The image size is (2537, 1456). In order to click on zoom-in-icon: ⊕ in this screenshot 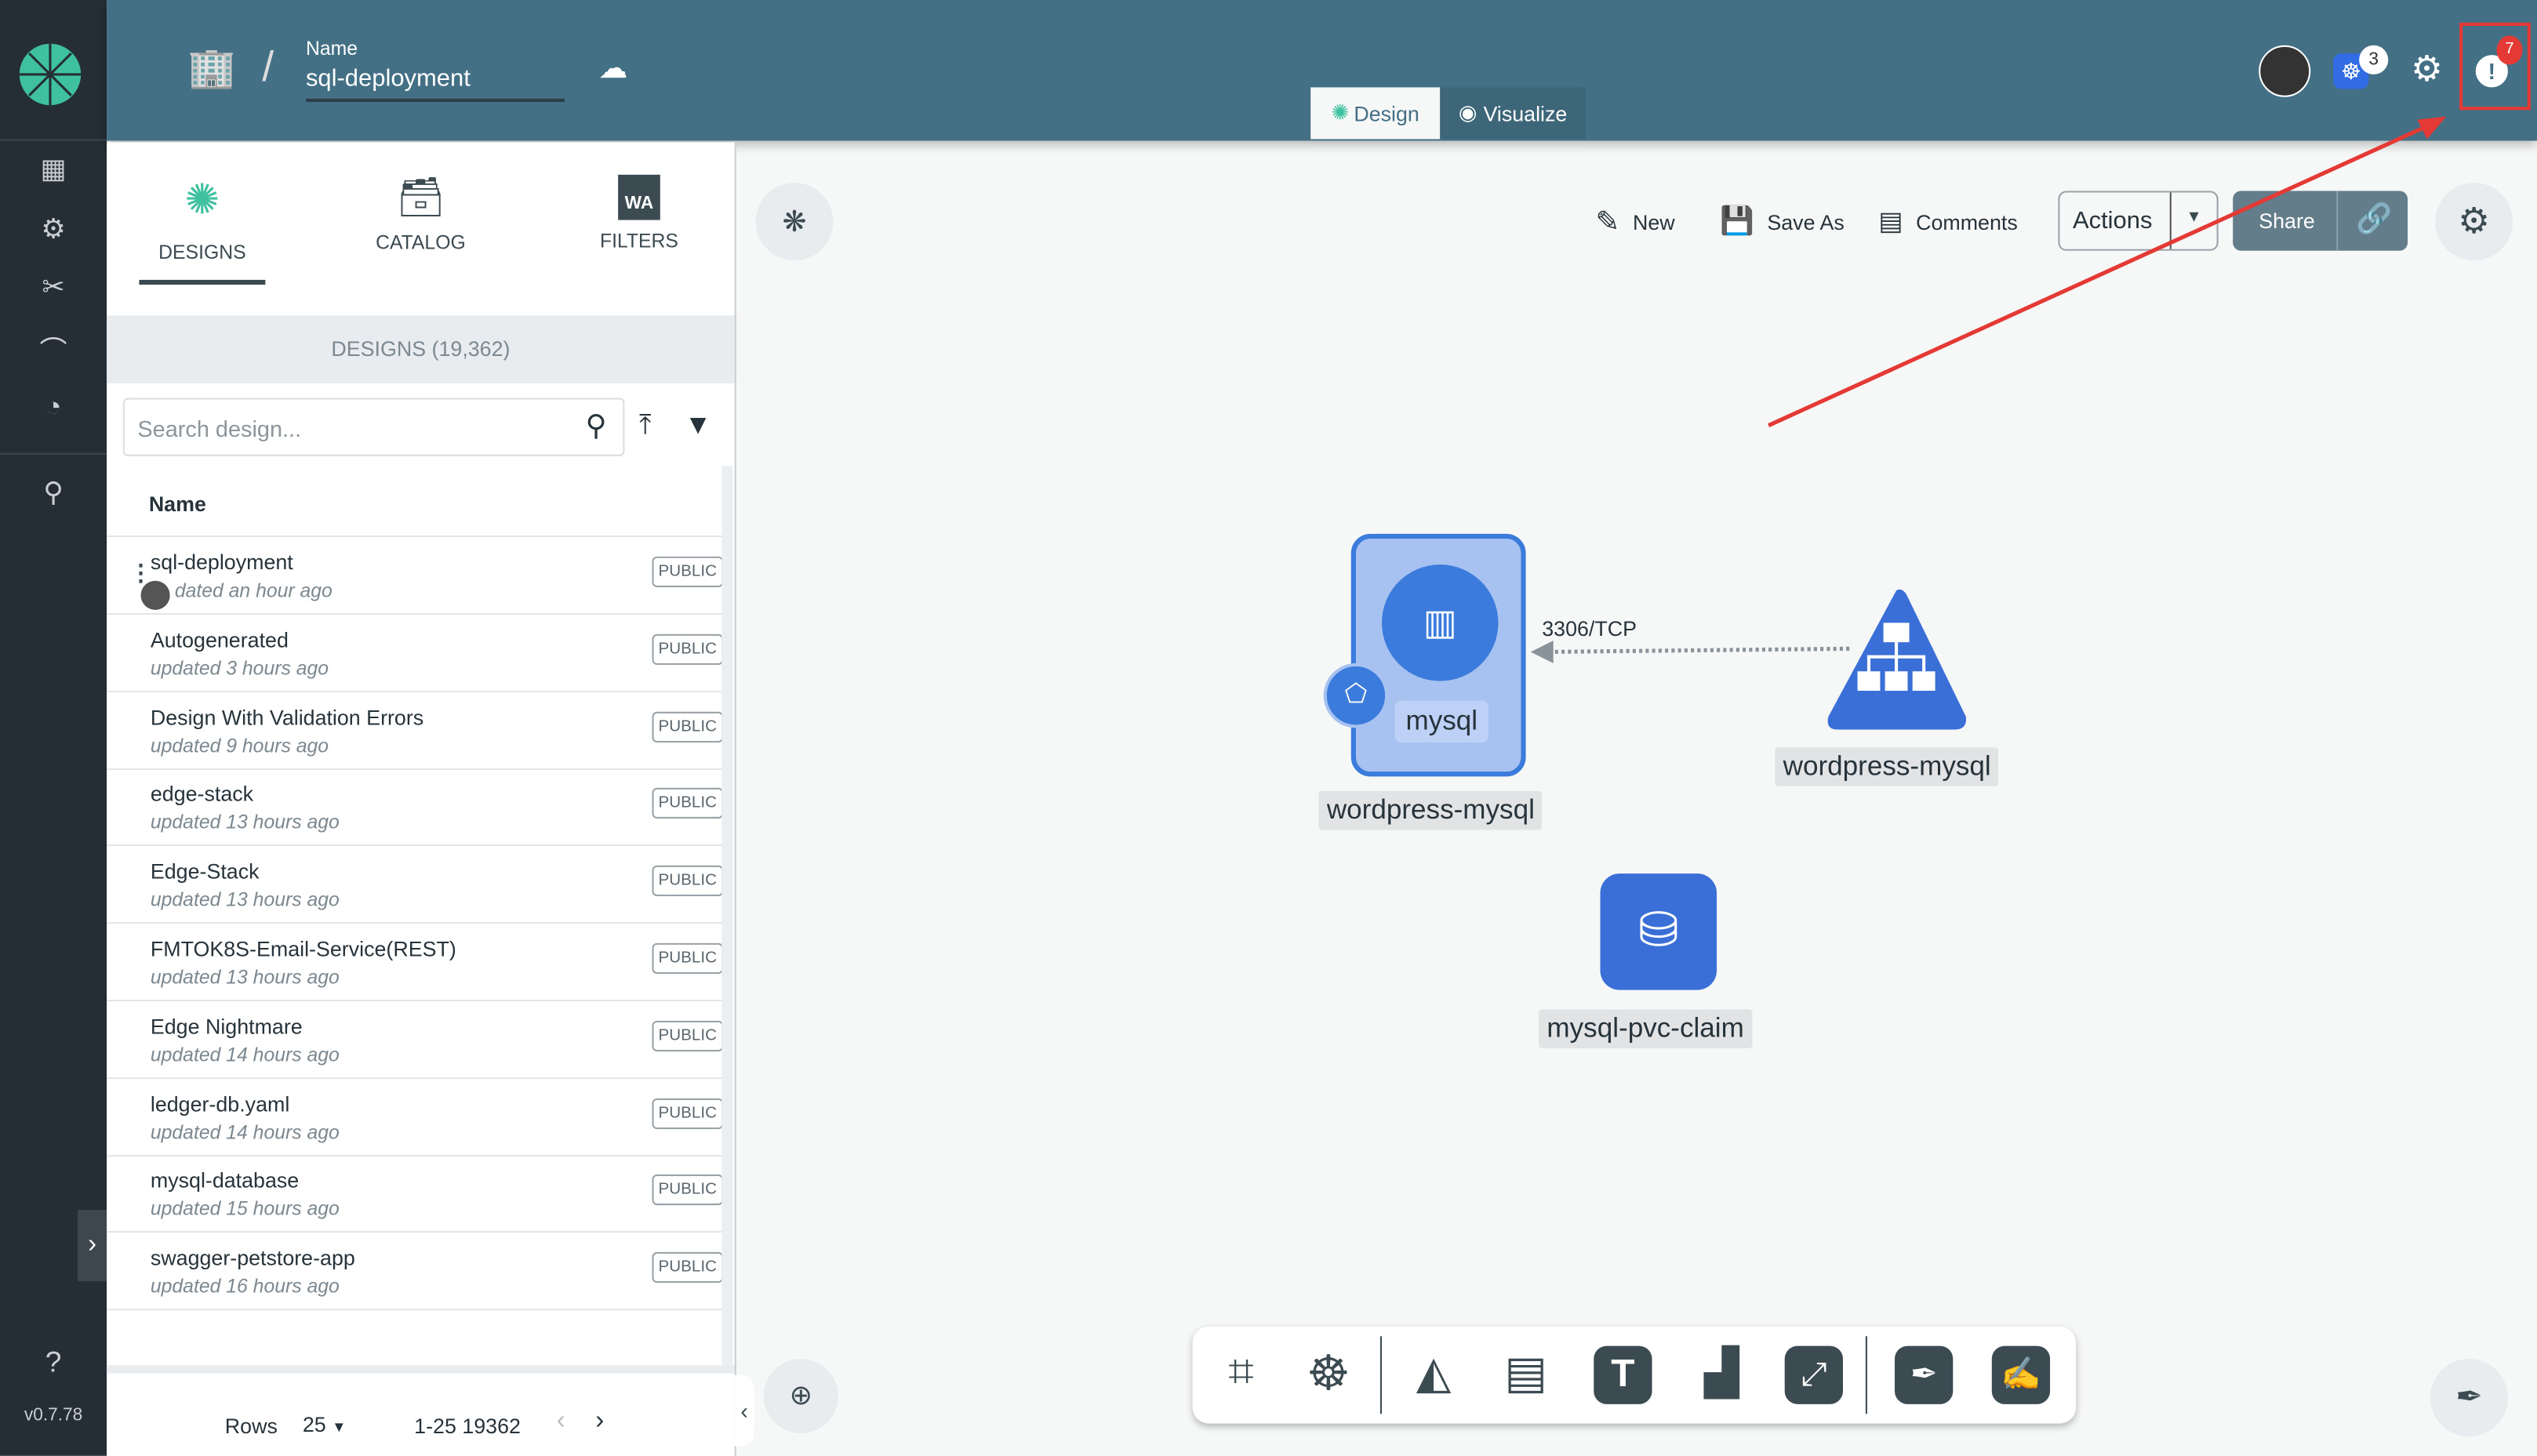, I will do `click(801, 1396)`.